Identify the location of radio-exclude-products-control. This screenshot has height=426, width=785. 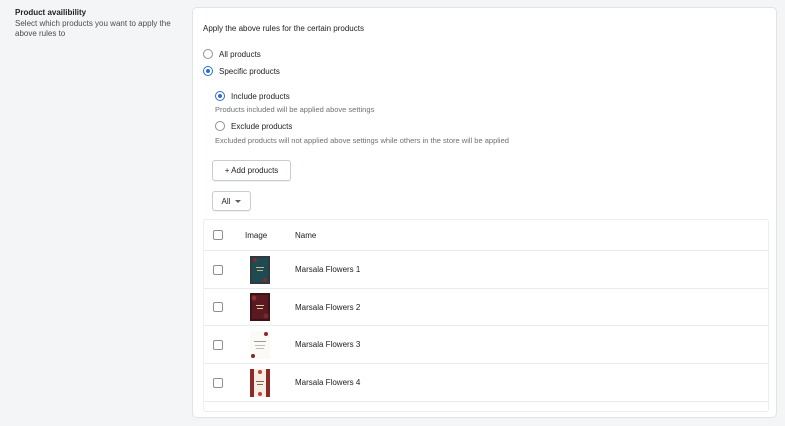
(220, 126).